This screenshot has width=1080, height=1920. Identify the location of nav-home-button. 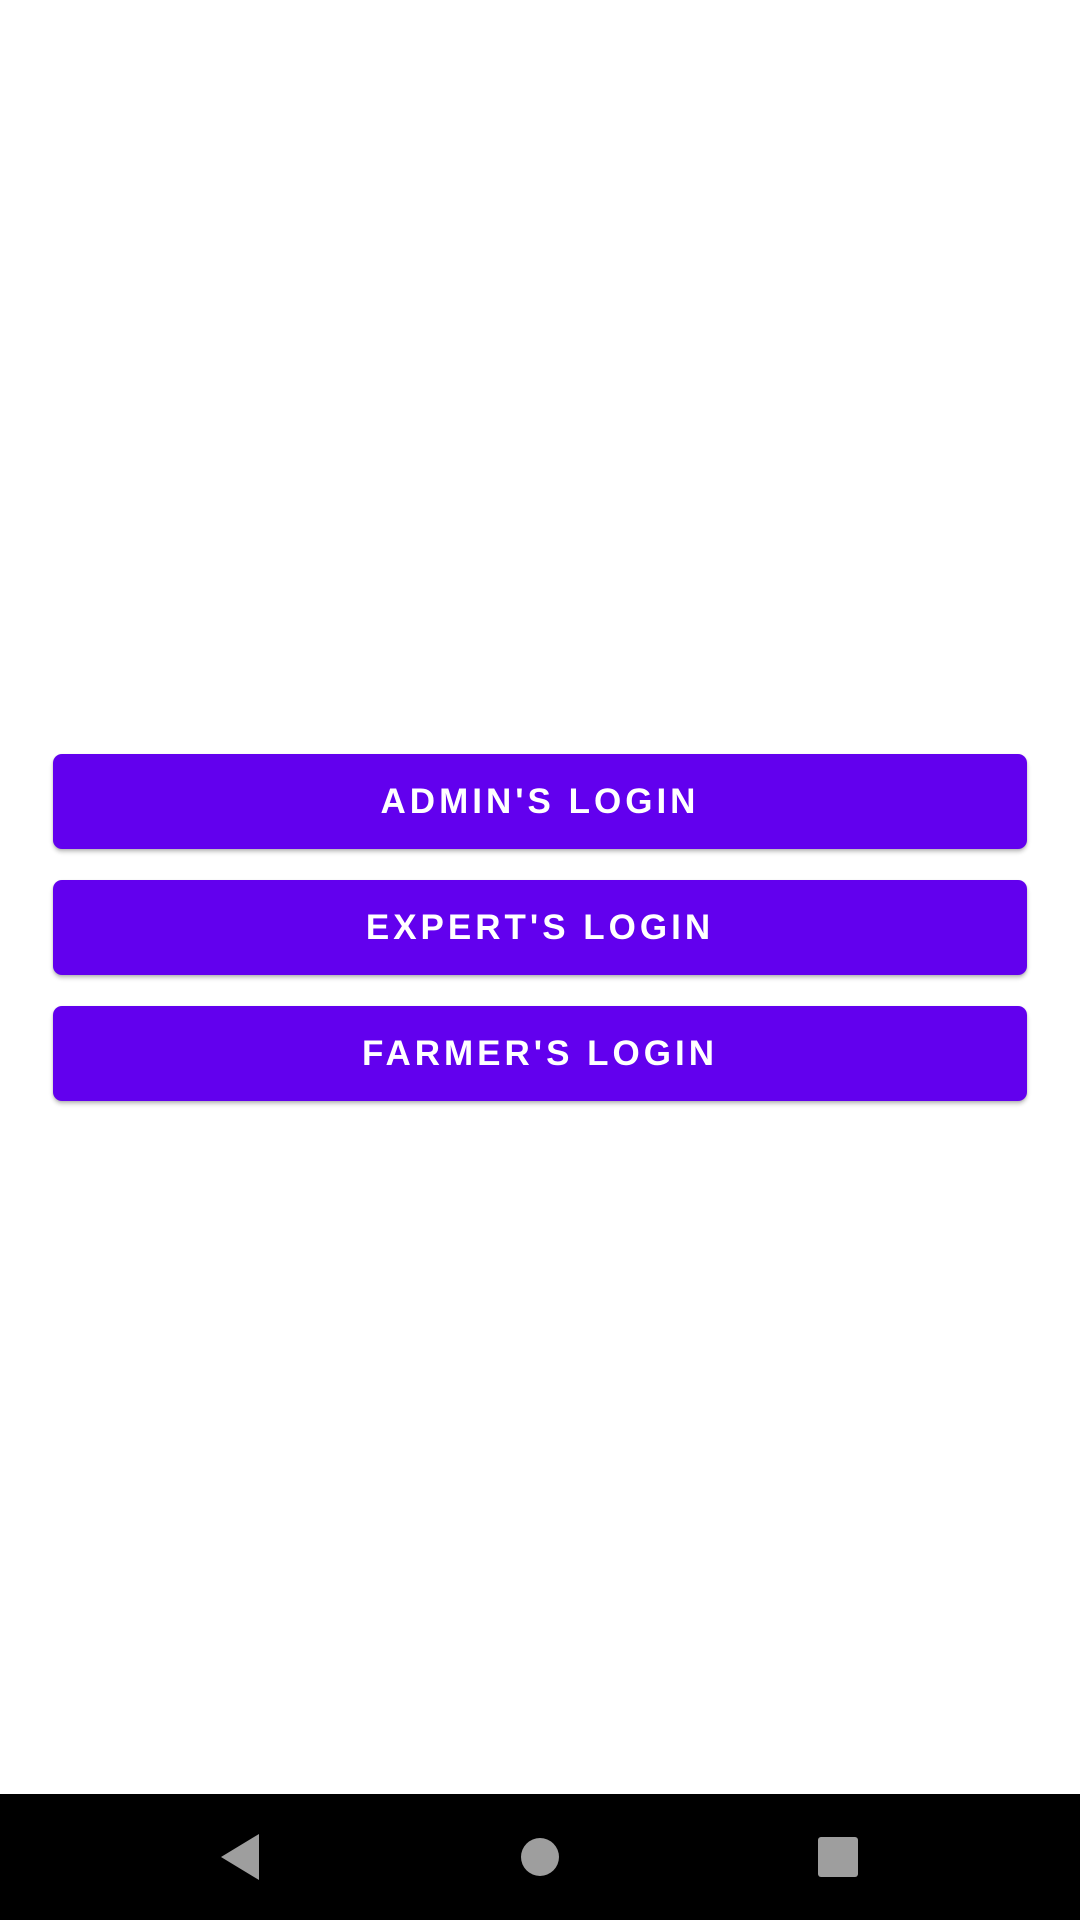
(540, 1857).